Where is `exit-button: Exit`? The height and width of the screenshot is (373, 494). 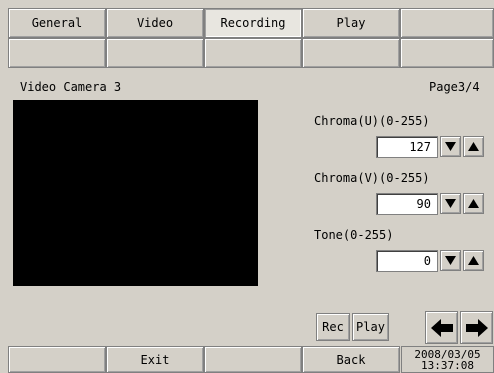 exit-button: Exit is located at coordinates (155, 359).